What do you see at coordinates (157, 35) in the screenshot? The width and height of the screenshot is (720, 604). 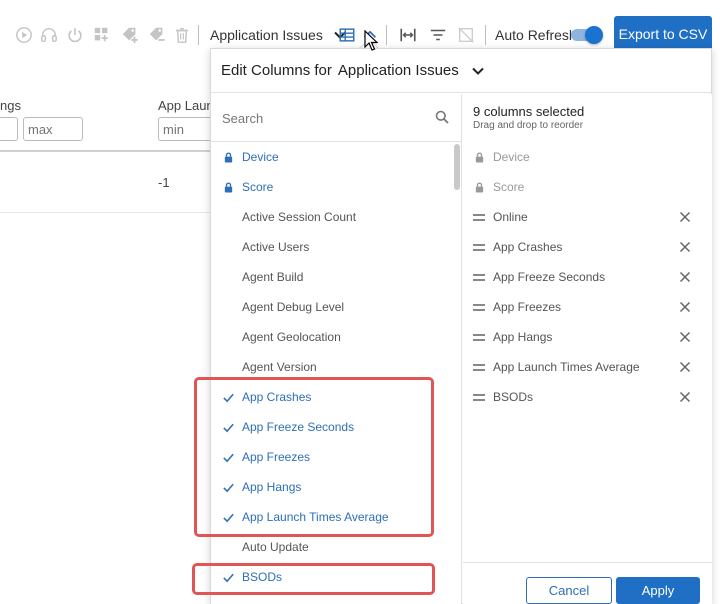 I see `tag-remove-icon` at bounding box center [157, 35].